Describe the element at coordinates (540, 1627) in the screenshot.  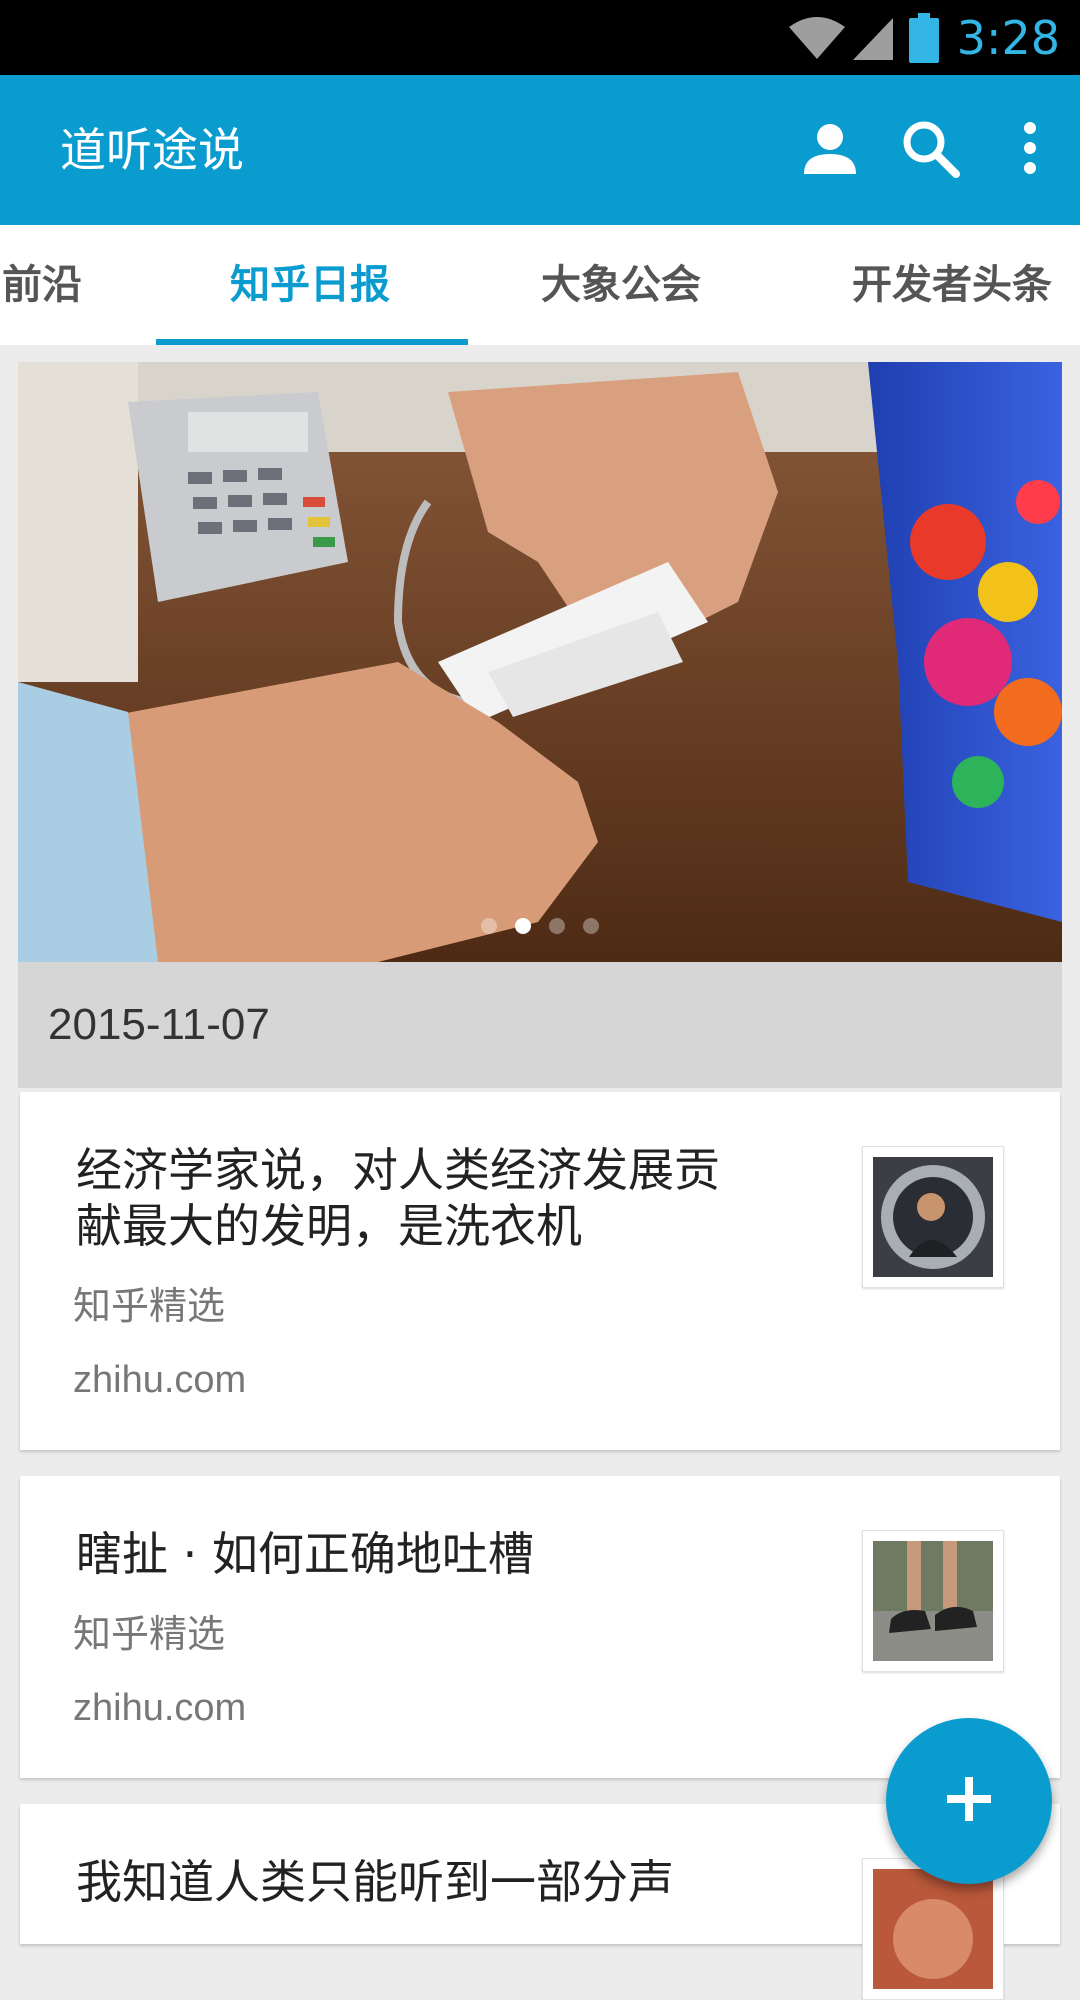
I see `story-card: 瞎扯 · 如何正确地吐槽 知乎精选 zhihu.com` at that location.